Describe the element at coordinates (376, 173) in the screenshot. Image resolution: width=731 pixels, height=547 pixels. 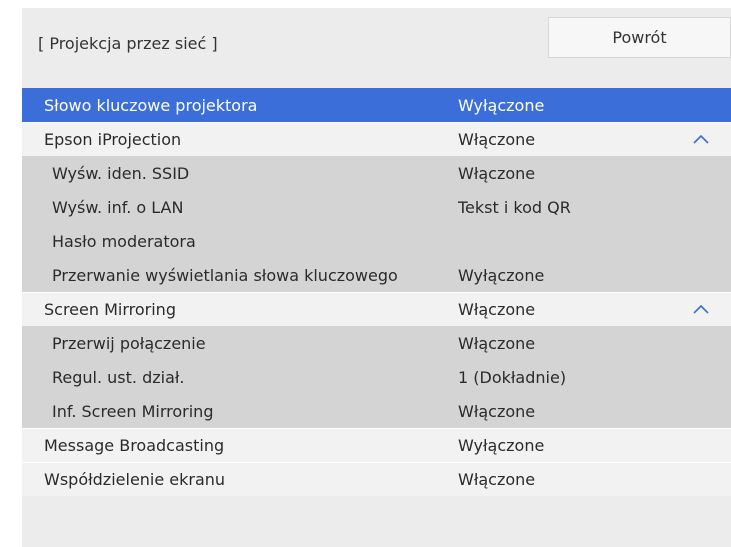
I see `row-ssid-display: Wyśw. iden. SSID Włączone` at that location.